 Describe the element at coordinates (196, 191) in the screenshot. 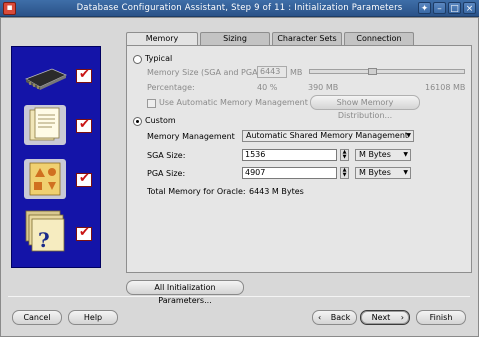

I see `total-memory-label: Total Memory for Oracle:` at that location.